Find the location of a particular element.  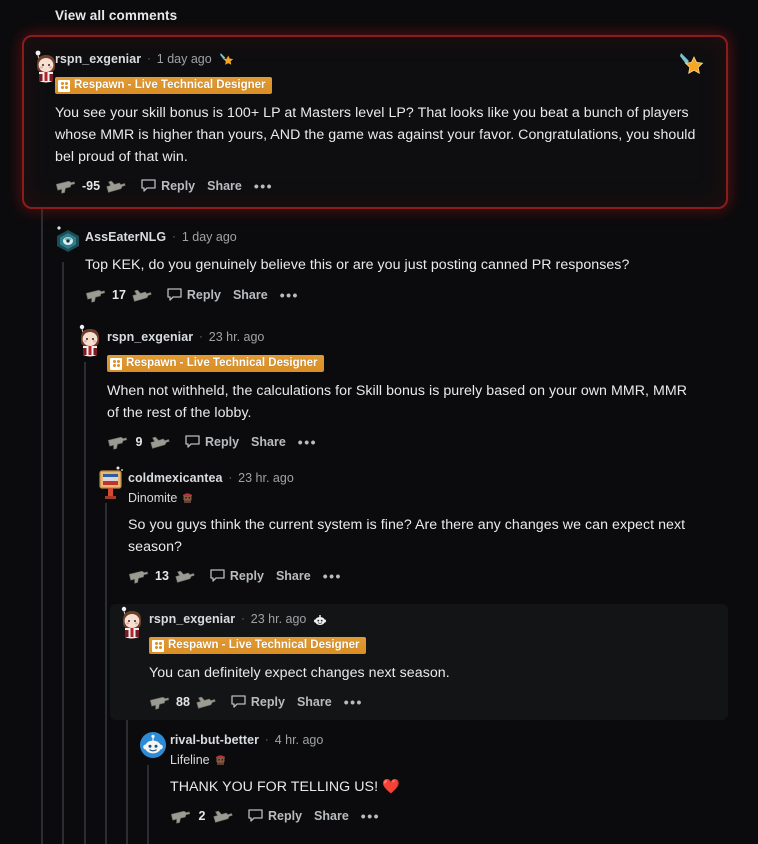

comment-author: coldmexicantea is located at coordinates (175, 478).